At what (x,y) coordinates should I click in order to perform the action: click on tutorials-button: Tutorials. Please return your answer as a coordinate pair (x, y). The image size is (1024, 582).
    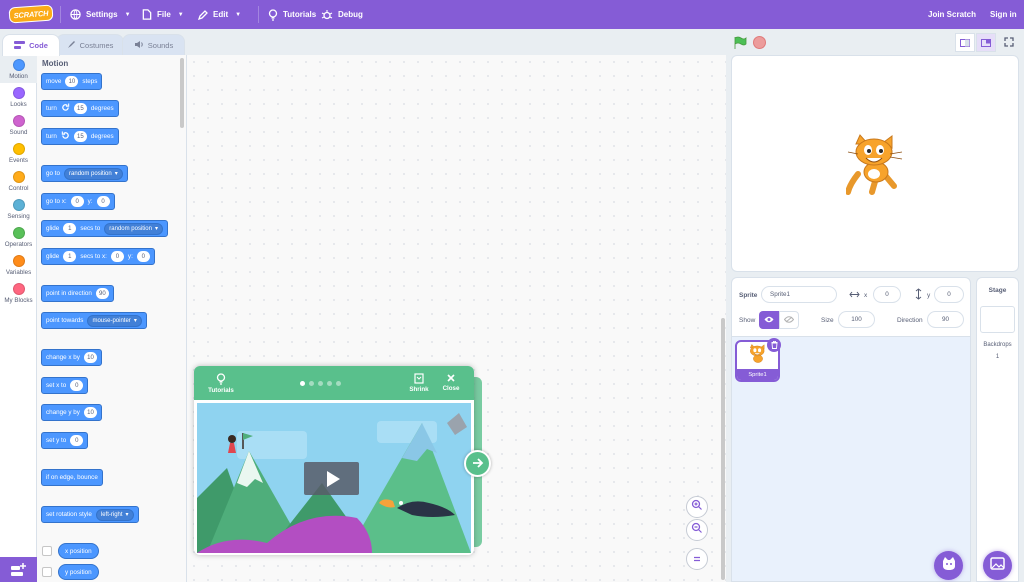
    Looking at the image, I should click on (292, 14).